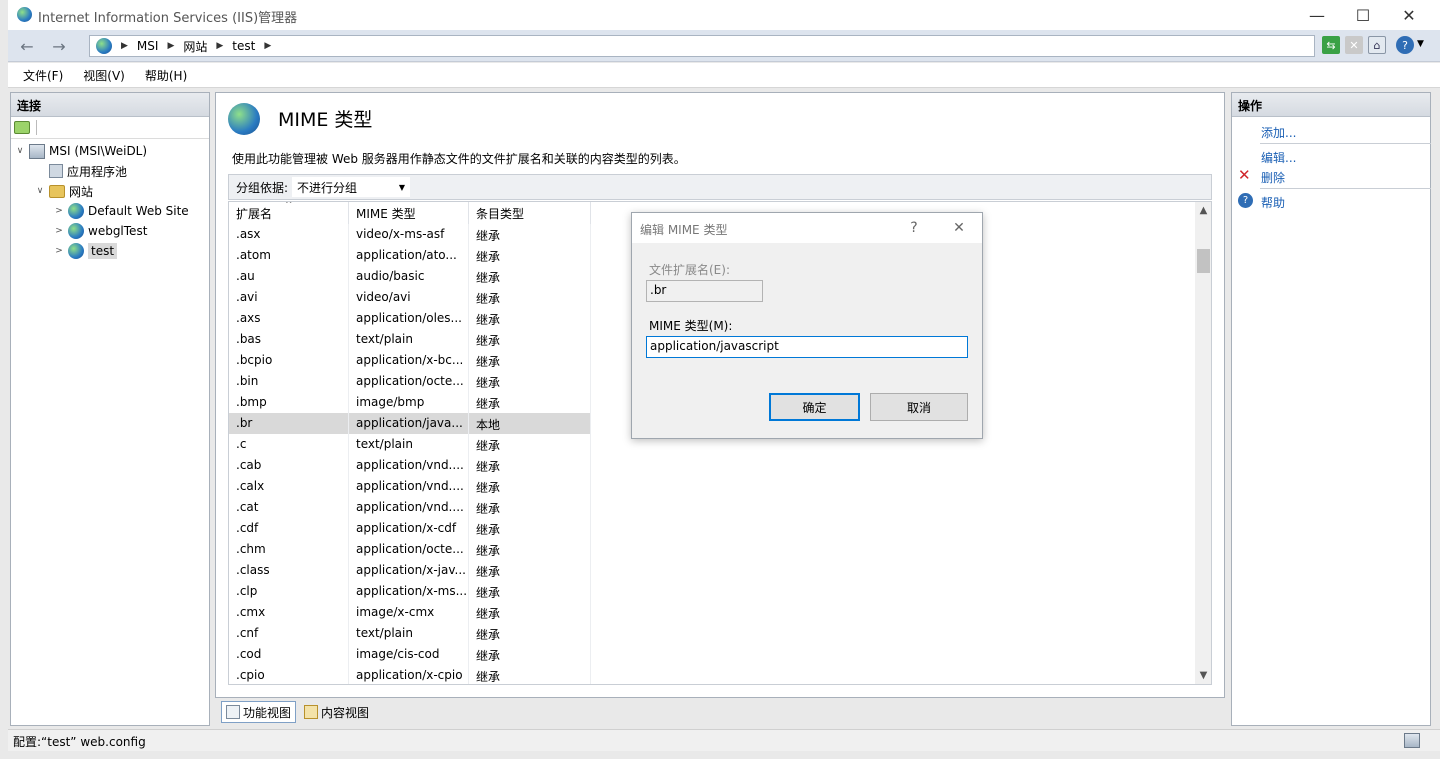 This screenshot has height=759, width=1440. I want to click on cell-mime-type: application/x-cpio, so click(409, 674).